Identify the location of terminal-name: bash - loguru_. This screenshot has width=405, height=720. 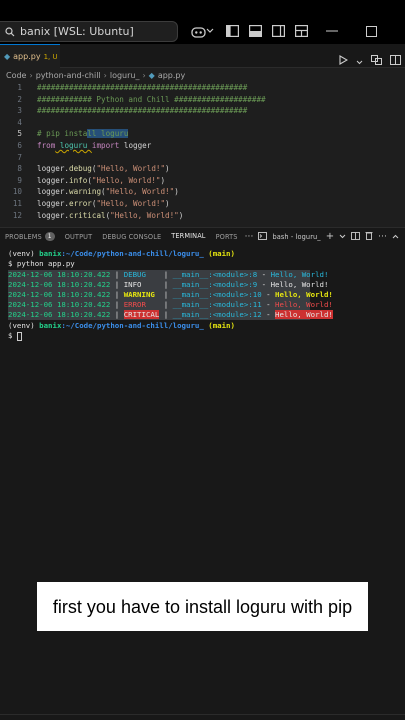
(296, 237).